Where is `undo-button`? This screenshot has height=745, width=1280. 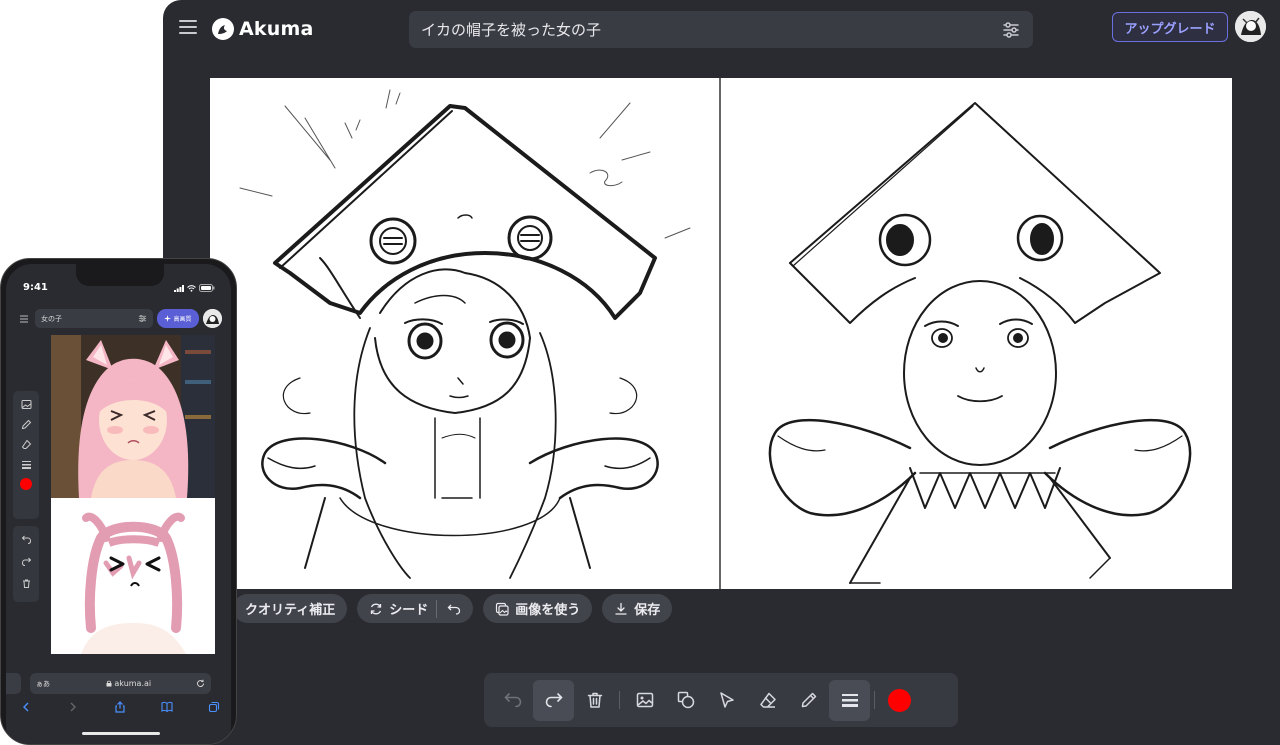
undo-button is located at coordinates (512, 700).